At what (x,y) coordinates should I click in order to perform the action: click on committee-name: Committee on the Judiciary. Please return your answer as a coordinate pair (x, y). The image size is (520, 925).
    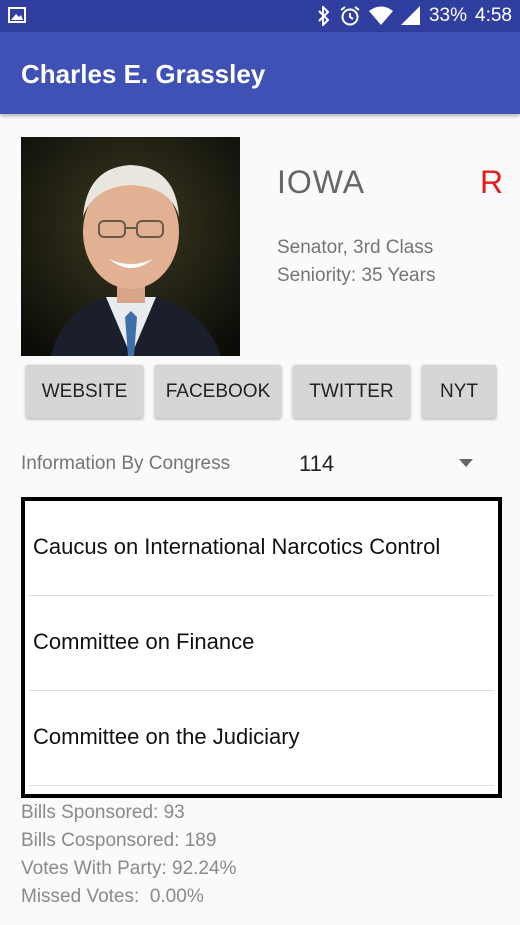
    Looking at the image, I should click on (166, 736).